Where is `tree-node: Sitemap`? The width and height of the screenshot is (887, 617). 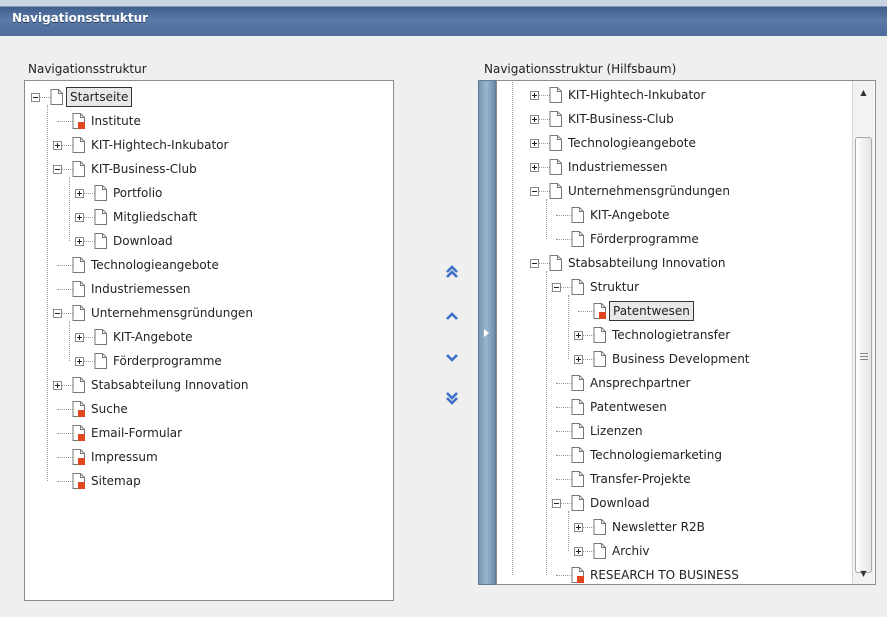 tree-node: Sitemap is located at coordinates (209, 481).